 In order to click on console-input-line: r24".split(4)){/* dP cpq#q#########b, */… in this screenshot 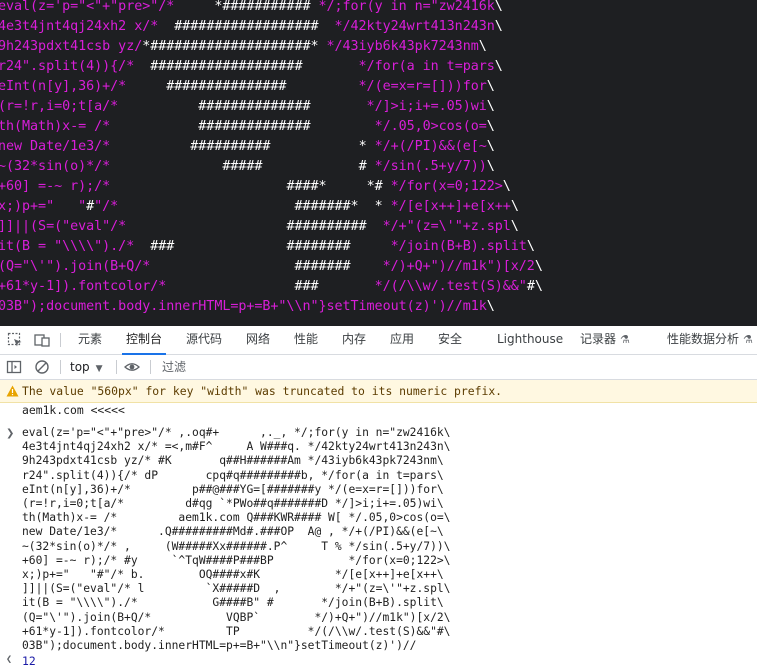, I will do `click(233, 475)`.